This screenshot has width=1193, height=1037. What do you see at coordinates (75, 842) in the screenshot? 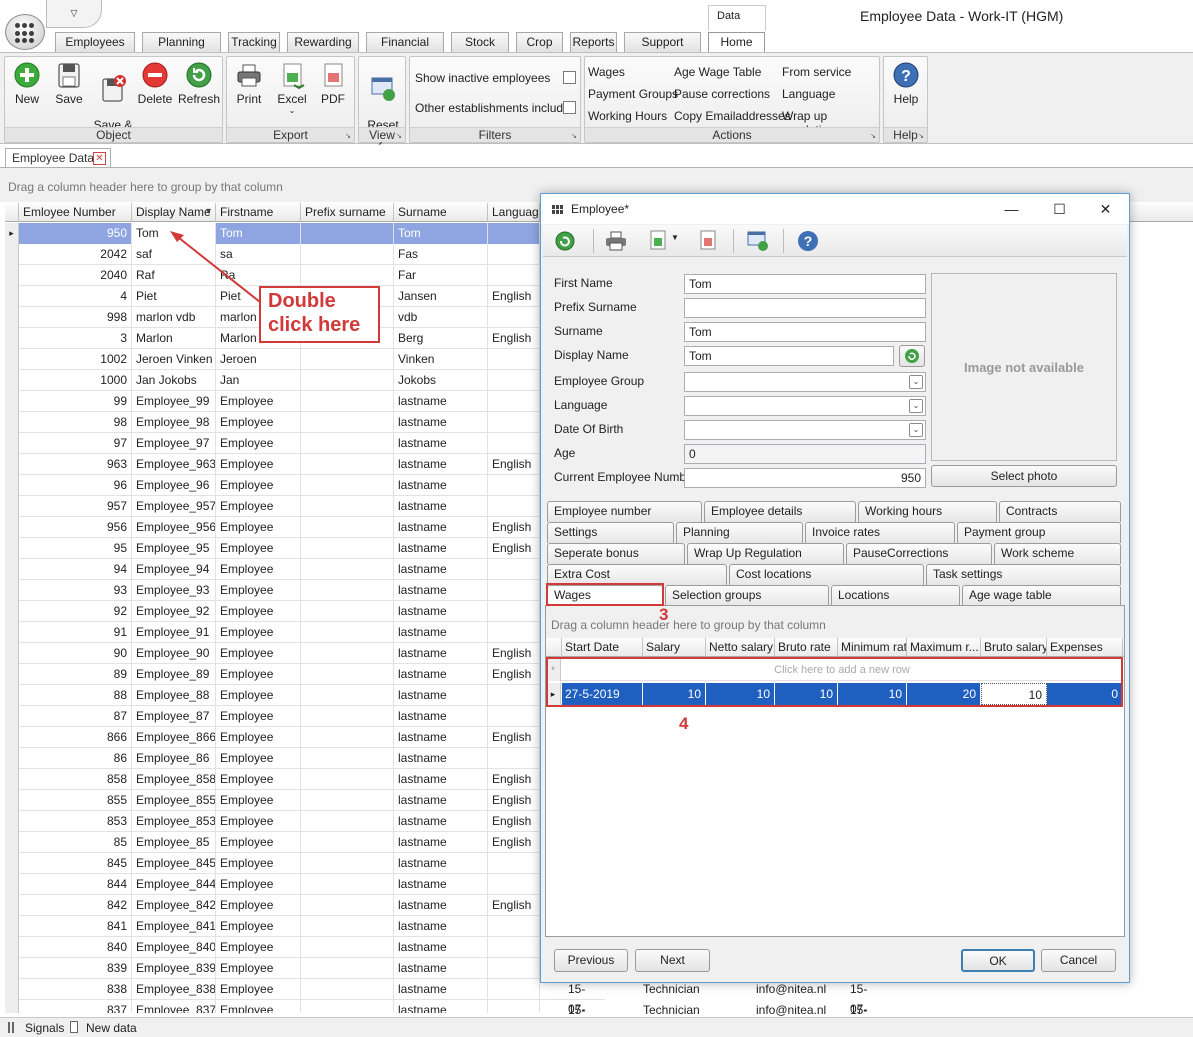
I see `cell-emloyee-number: 85` at bounding box center [75, 842].